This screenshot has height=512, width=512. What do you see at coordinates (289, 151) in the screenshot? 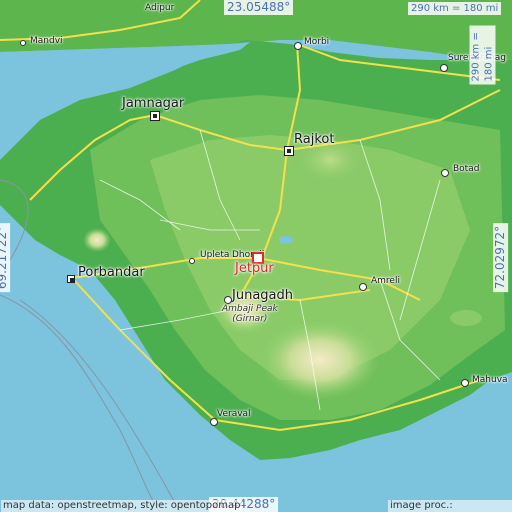
I see `rajkot-marker` at bounding box center [289, 151].